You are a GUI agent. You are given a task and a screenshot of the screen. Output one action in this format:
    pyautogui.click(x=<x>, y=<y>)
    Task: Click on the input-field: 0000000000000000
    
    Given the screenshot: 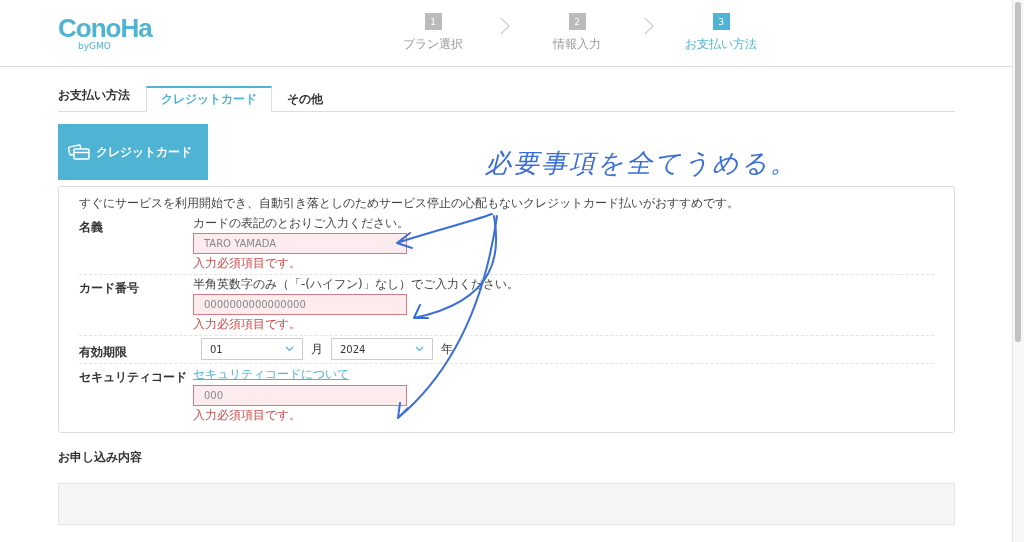 What is the action you would take?
    pyautogui.click(x=300, y=304)
    